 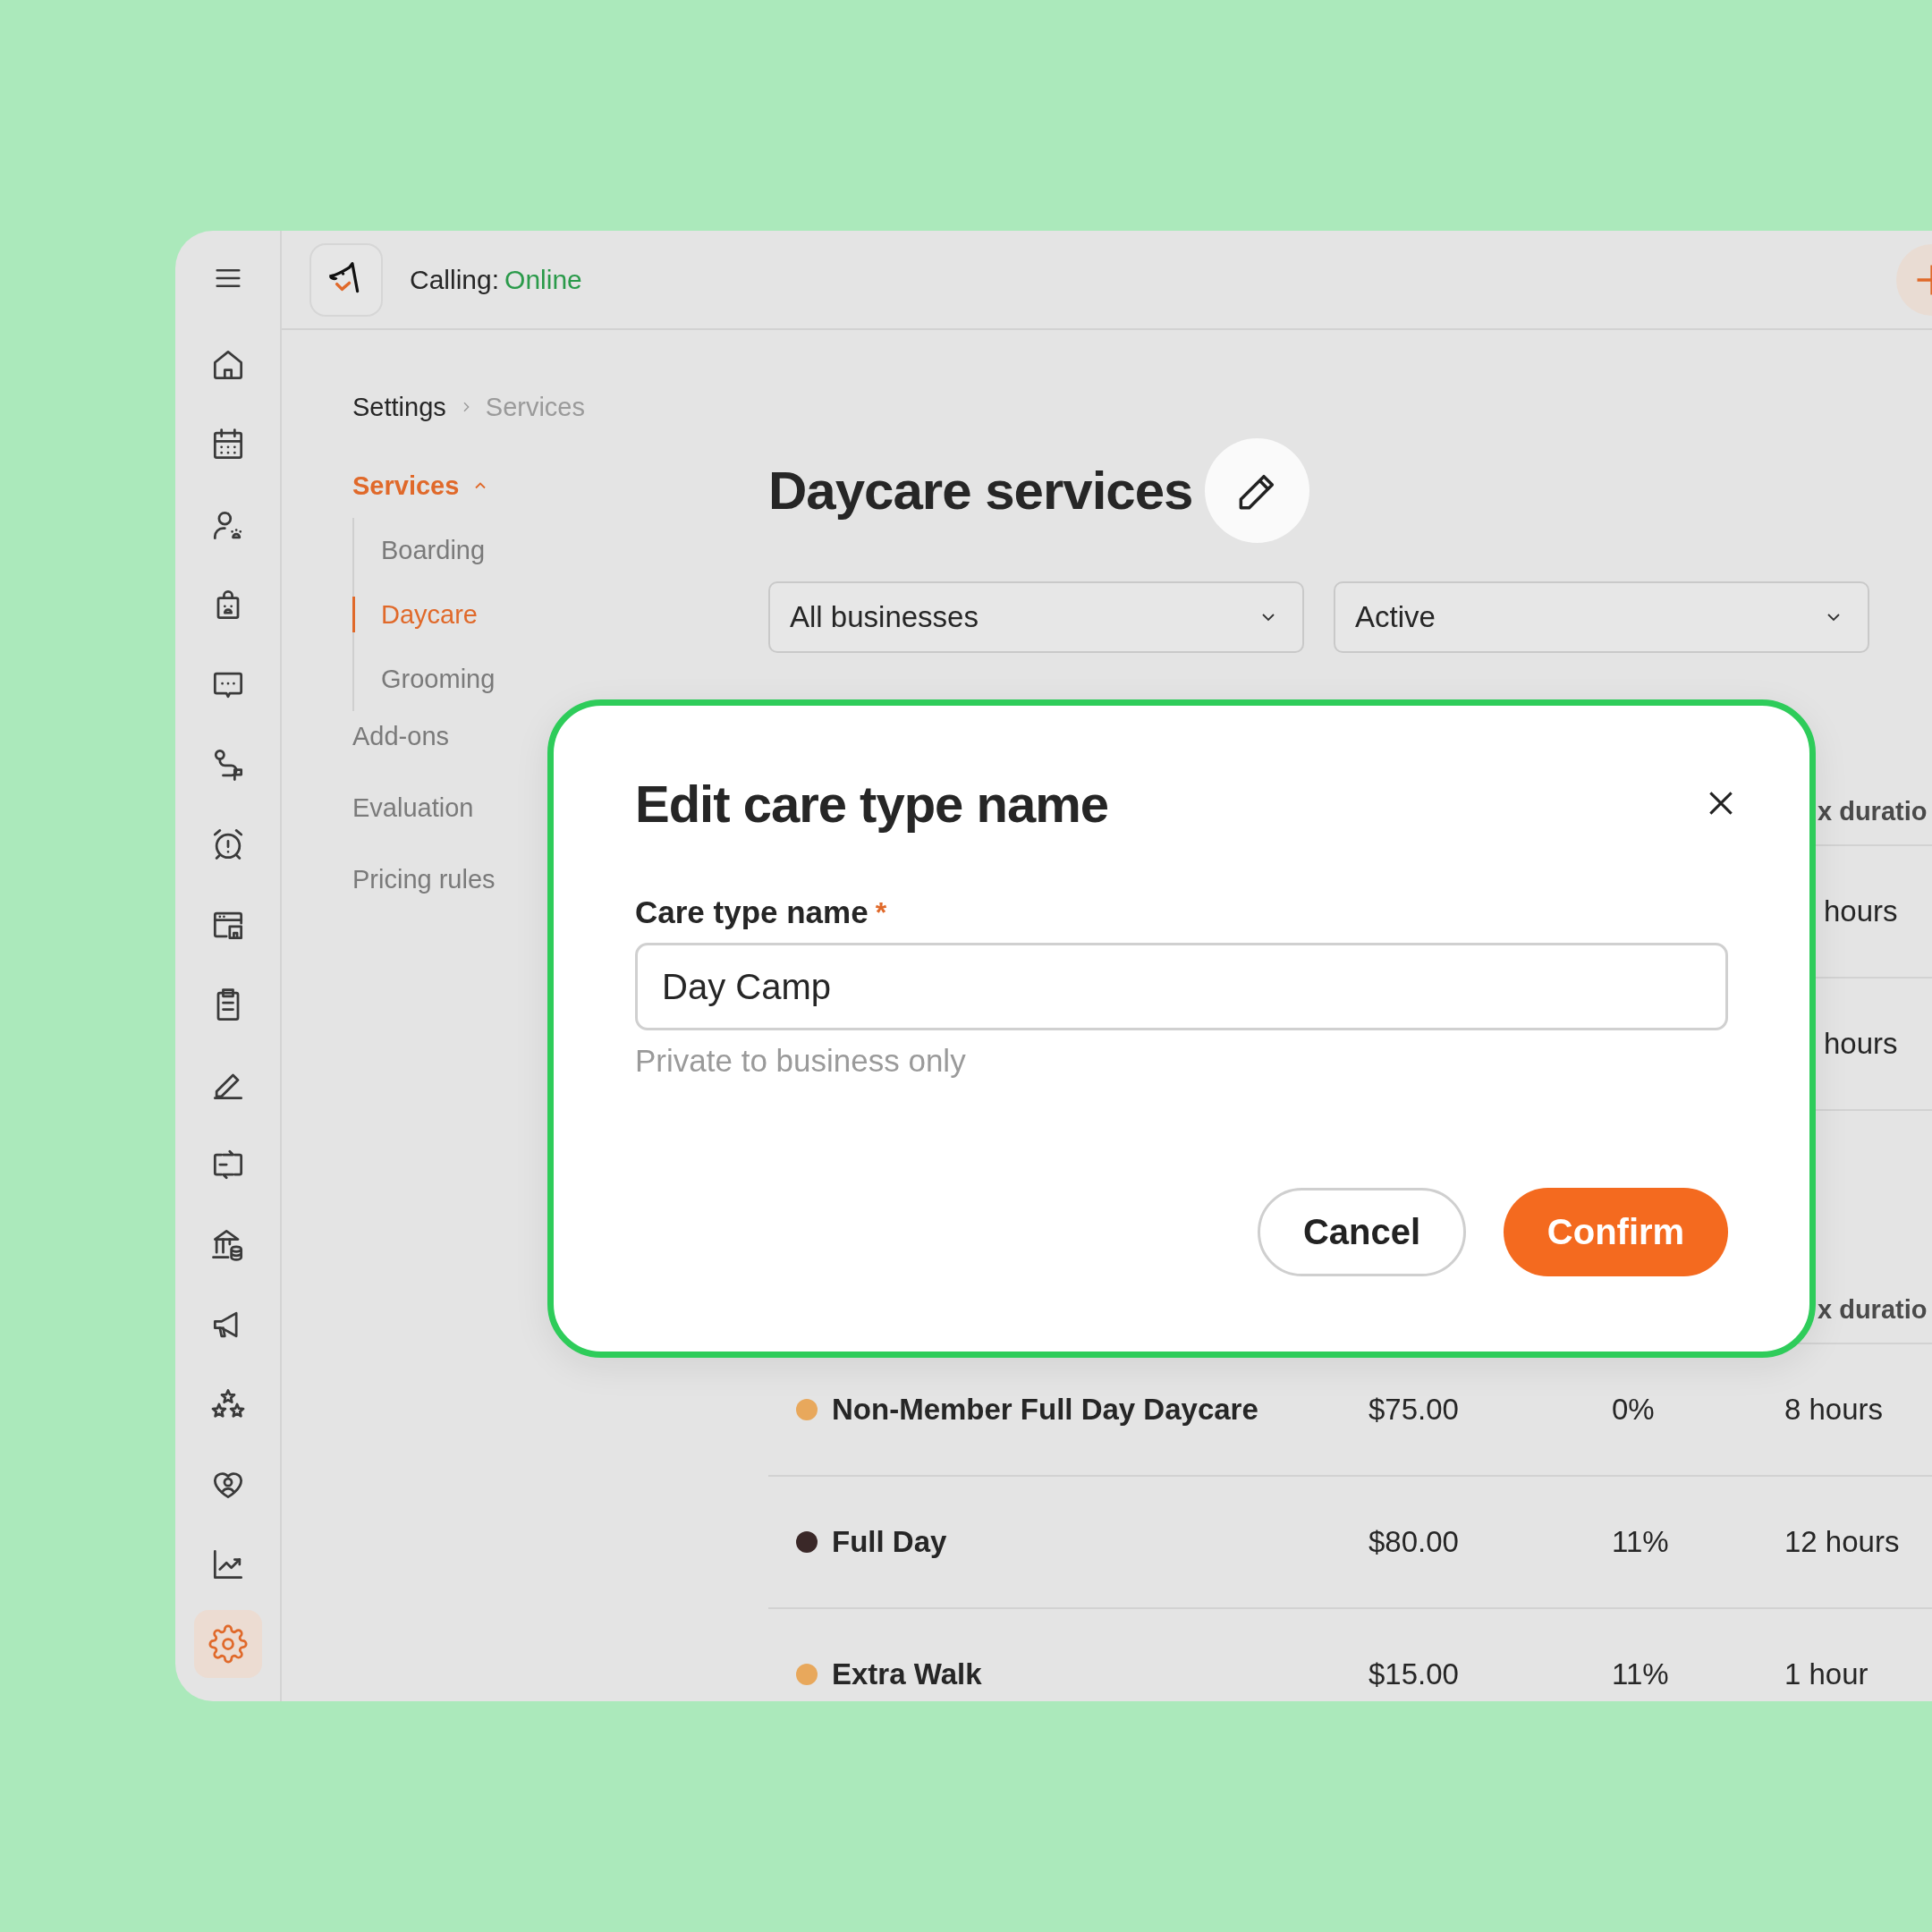 What do you see at coordinates (980, 490) in the screenshot?
I see `page-title: Daycare services` at bounding box center [980, 490].